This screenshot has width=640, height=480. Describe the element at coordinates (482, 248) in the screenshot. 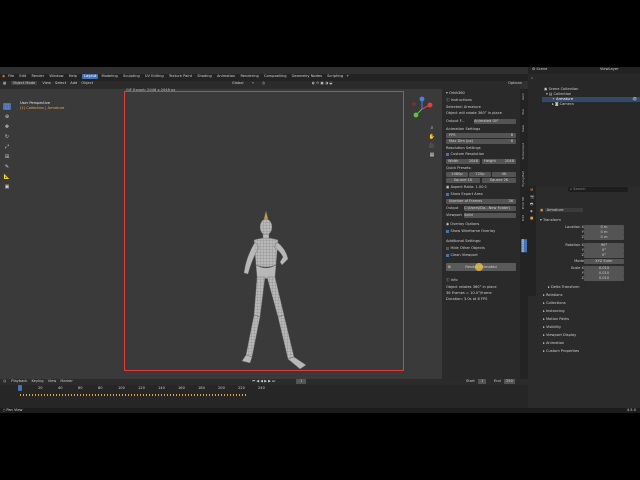

I see `hide-other-checkbox: Hide Other Objects` at that location.